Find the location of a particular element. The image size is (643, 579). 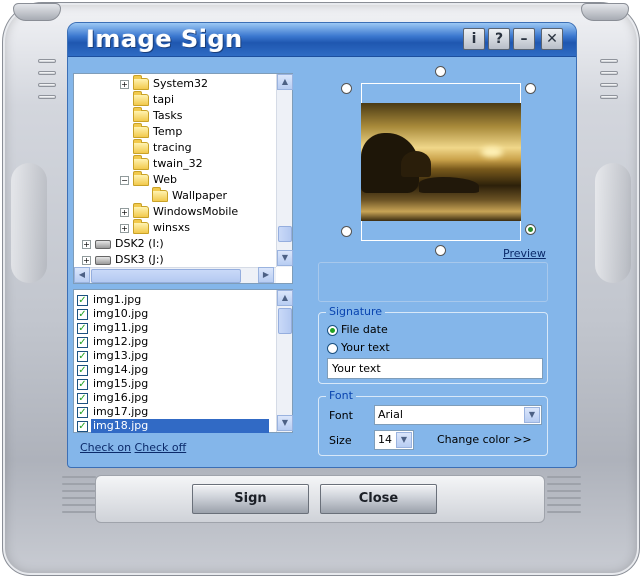

check-off-link: Check off is located at coordinates (161, 447).